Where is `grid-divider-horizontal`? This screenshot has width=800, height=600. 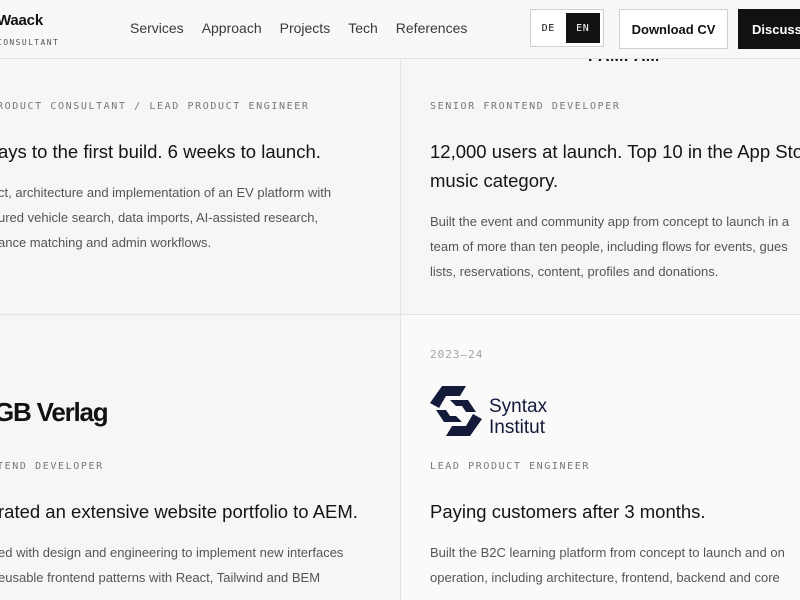 grid-divider-horizontal is located at coordinates (400, 314).